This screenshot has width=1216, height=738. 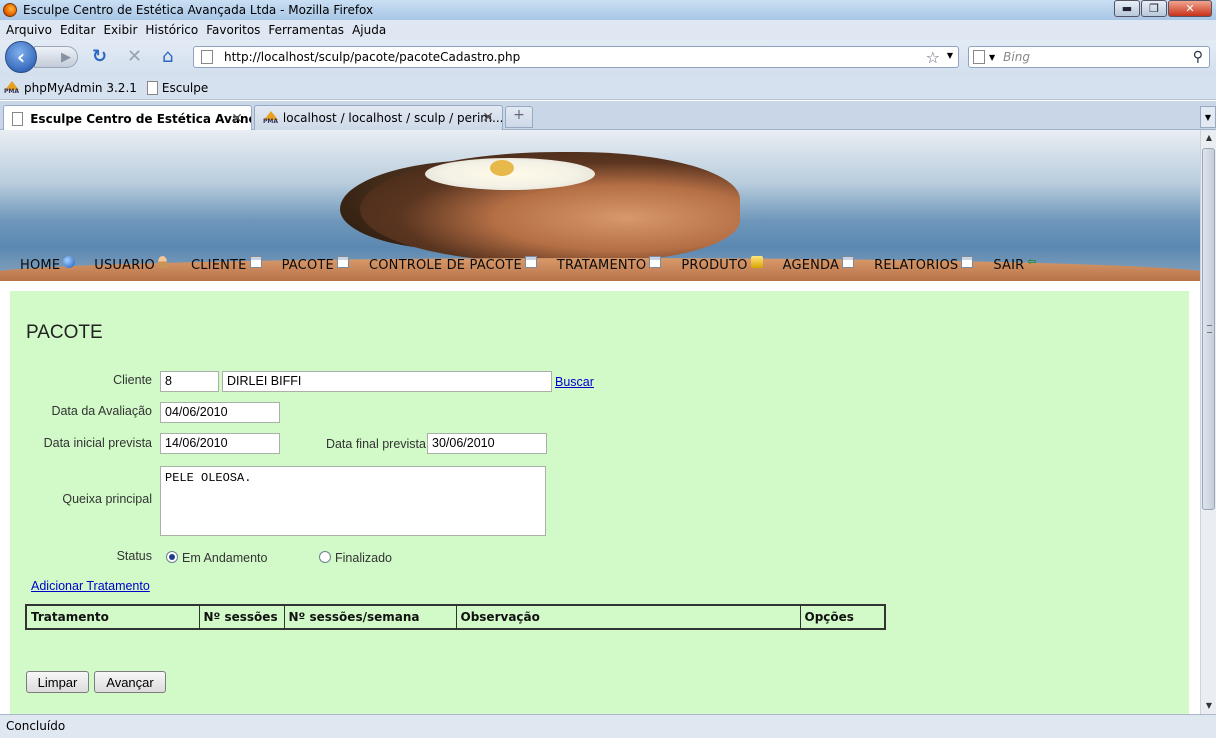 I want to click on nav-sair: SAIR ⇦, so click(x=1016, y=264).